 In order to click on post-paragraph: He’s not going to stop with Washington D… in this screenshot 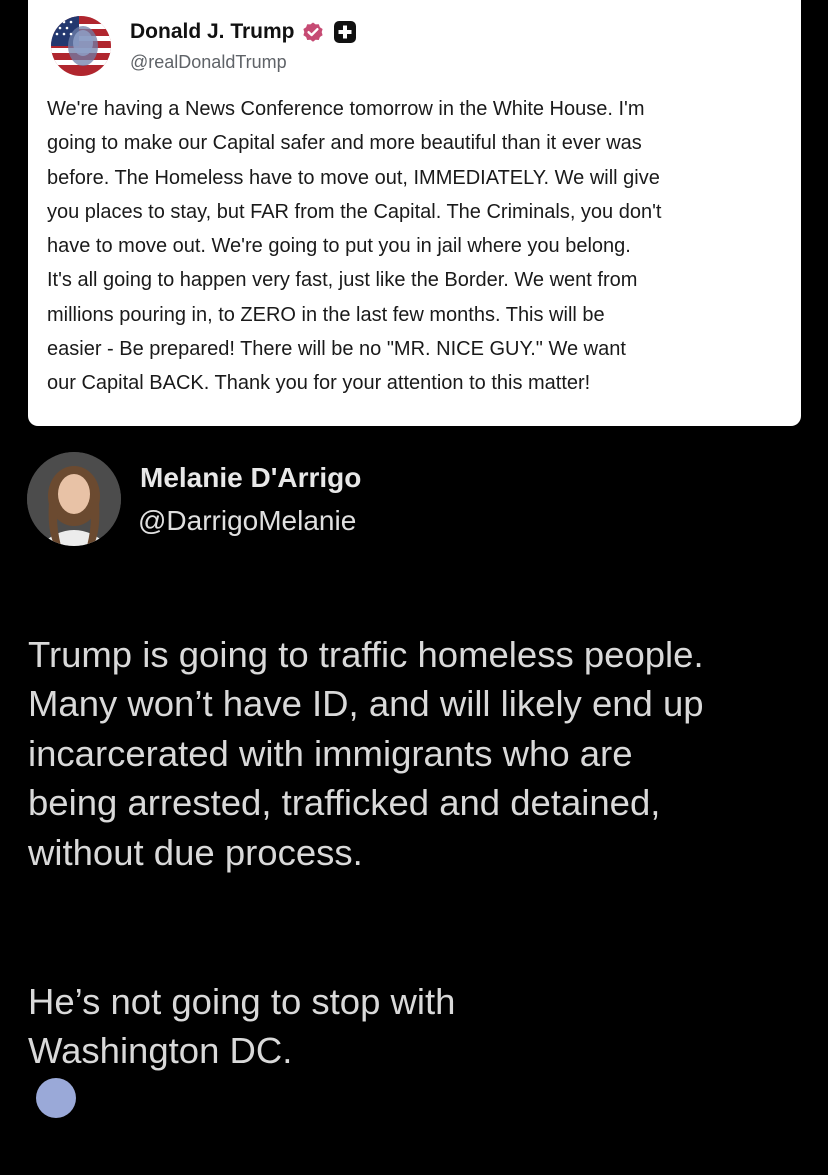, I will do `click(242, 1026)`.